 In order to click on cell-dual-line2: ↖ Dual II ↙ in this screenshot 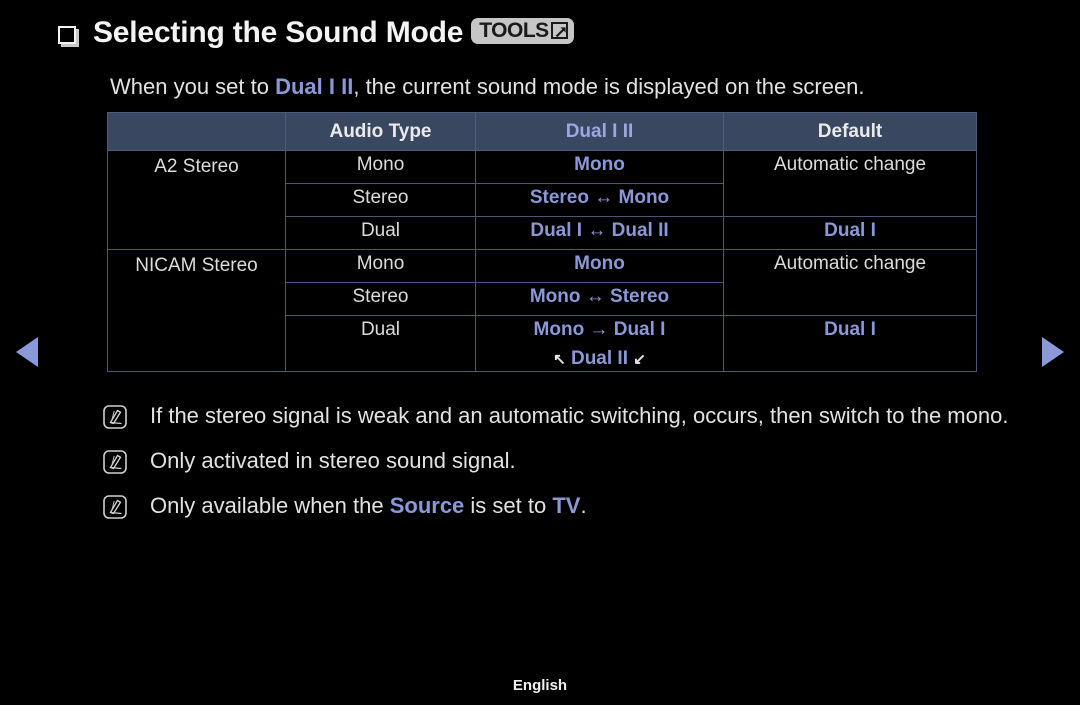, I will do `click(599, 359)`.